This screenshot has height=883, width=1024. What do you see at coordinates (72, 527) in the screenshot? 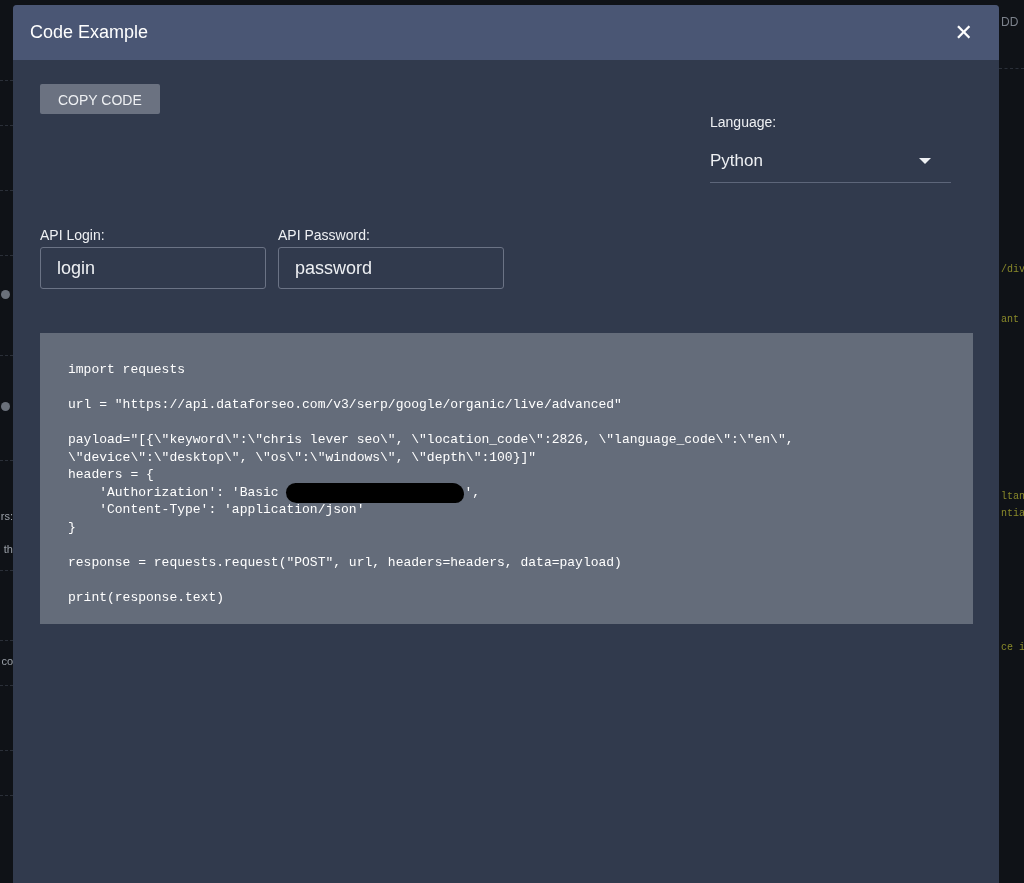
I see `code-line: }` at bounding box center [72, 527].